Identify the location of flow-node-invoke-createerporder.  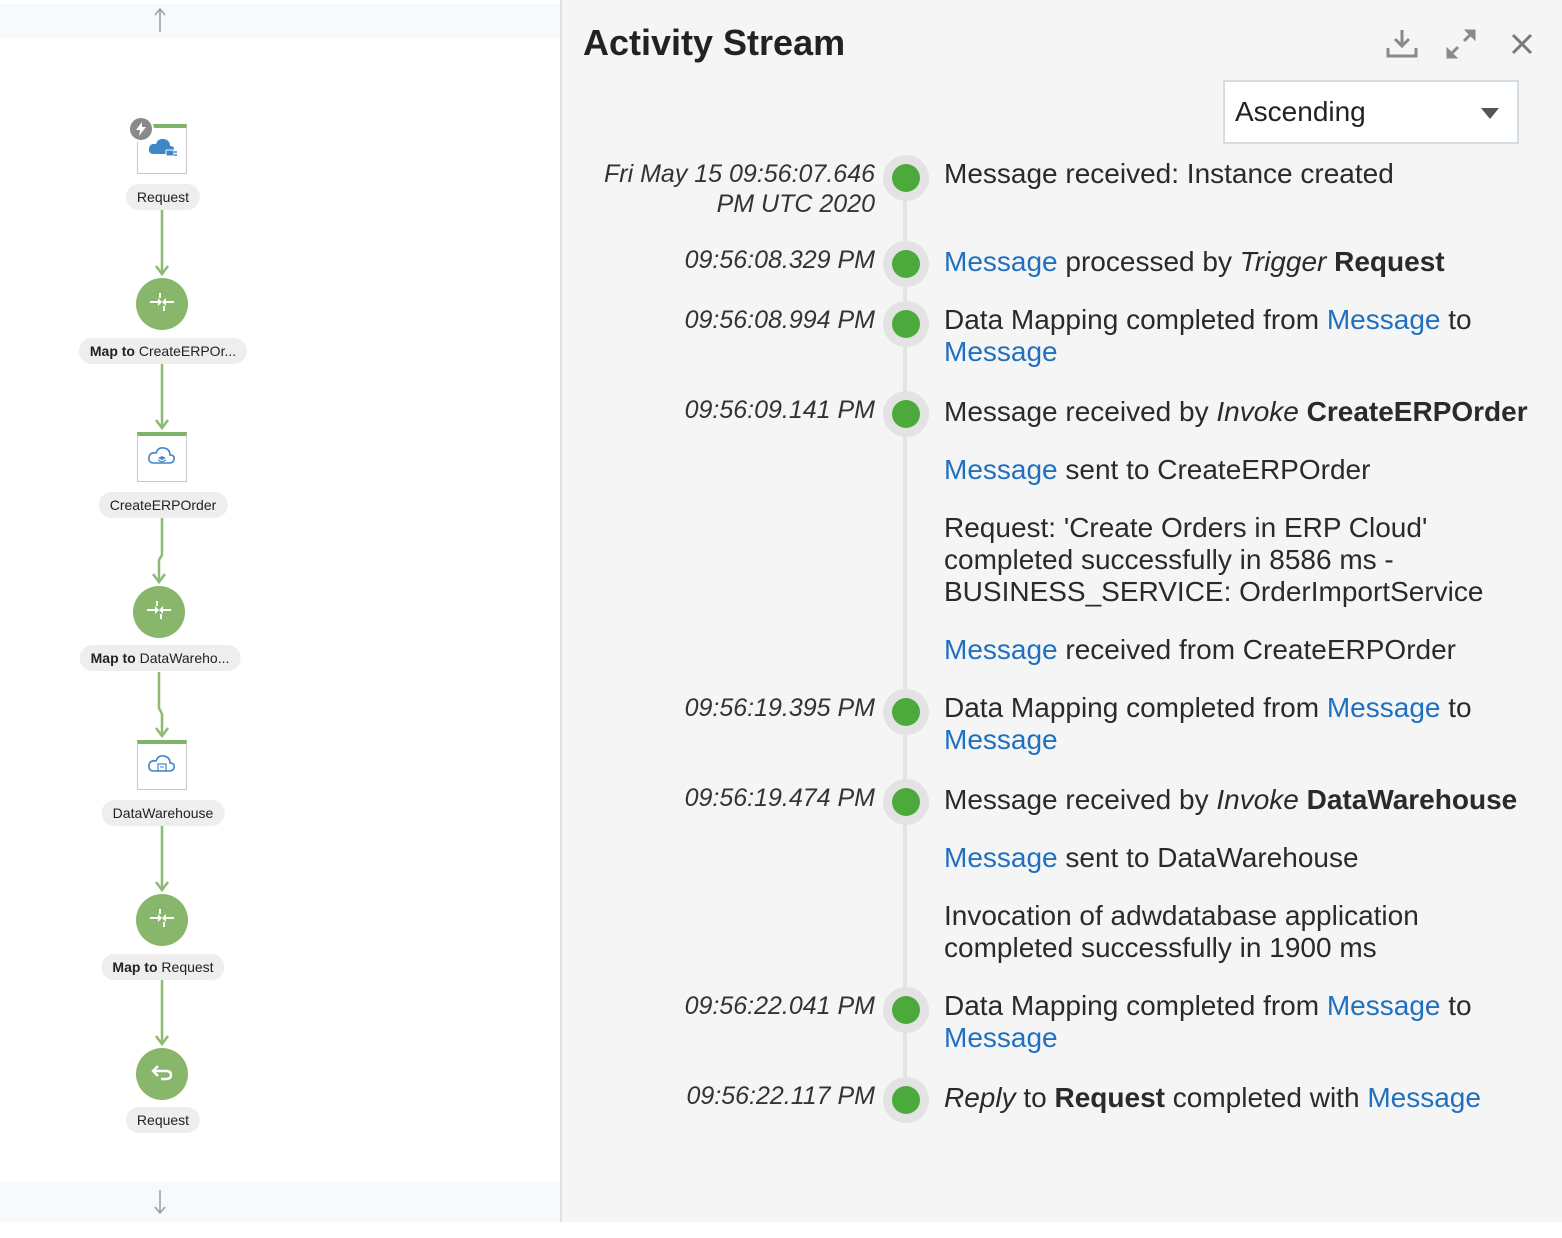
(162, 457).